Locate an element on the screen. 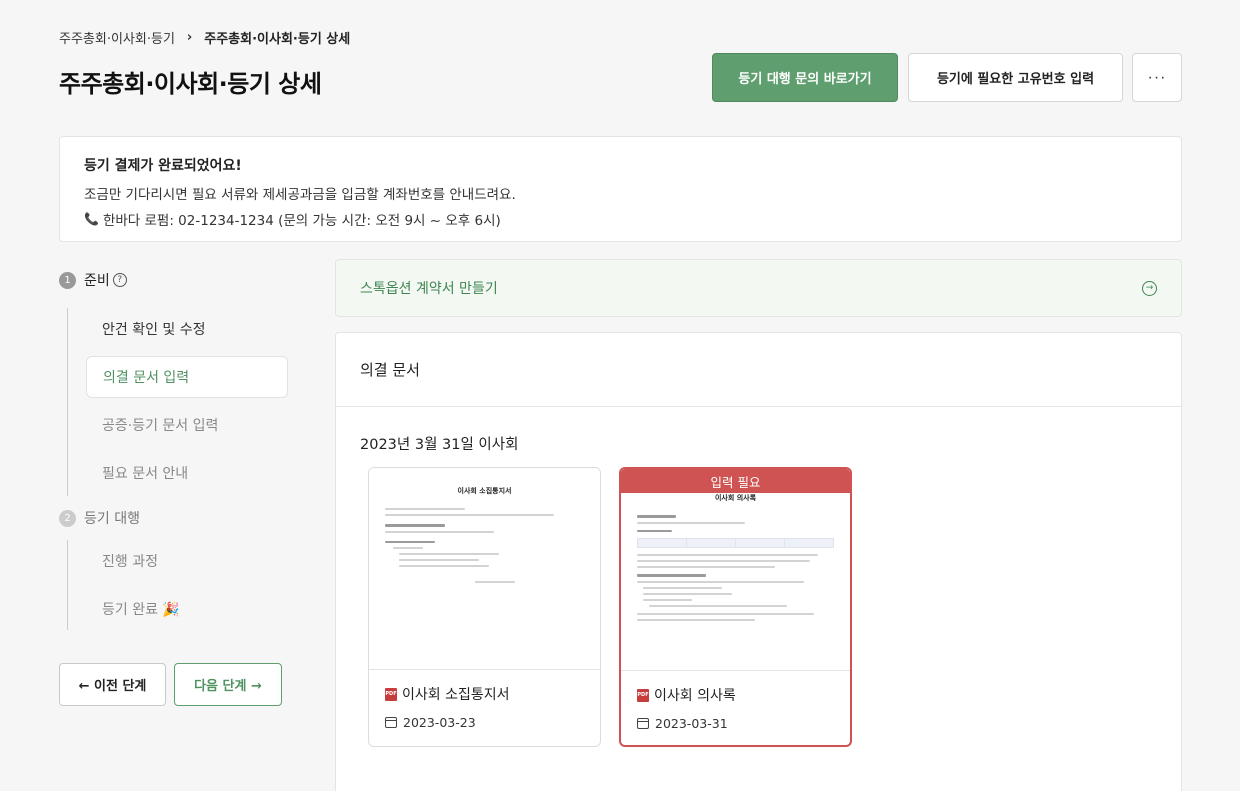  doc-card-notice: 이사회 소집통지서 PDF 이사회 소집통지서 2023-03-23 is located at coordinates (484, 607).